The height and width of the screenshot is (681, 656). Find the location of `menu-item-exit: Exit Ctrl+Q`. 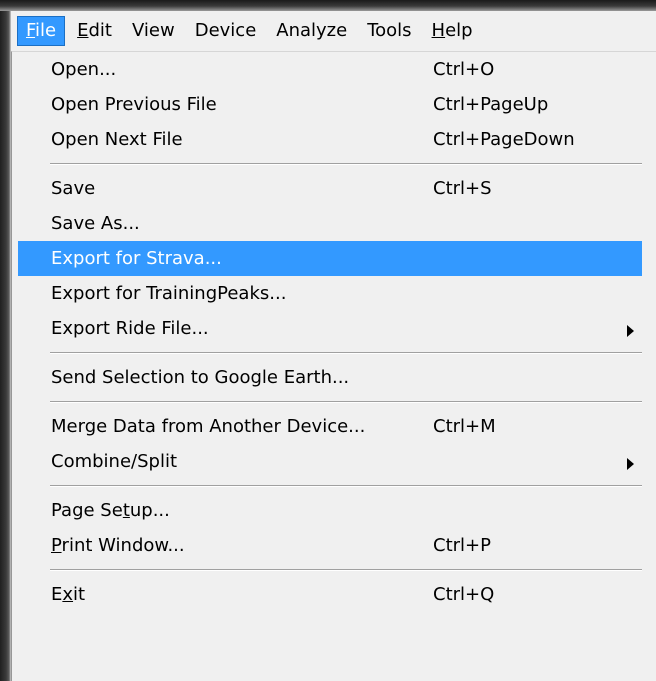

menu-item-exit: Exit Ctrl+Q is located at coordinates (330, 594).